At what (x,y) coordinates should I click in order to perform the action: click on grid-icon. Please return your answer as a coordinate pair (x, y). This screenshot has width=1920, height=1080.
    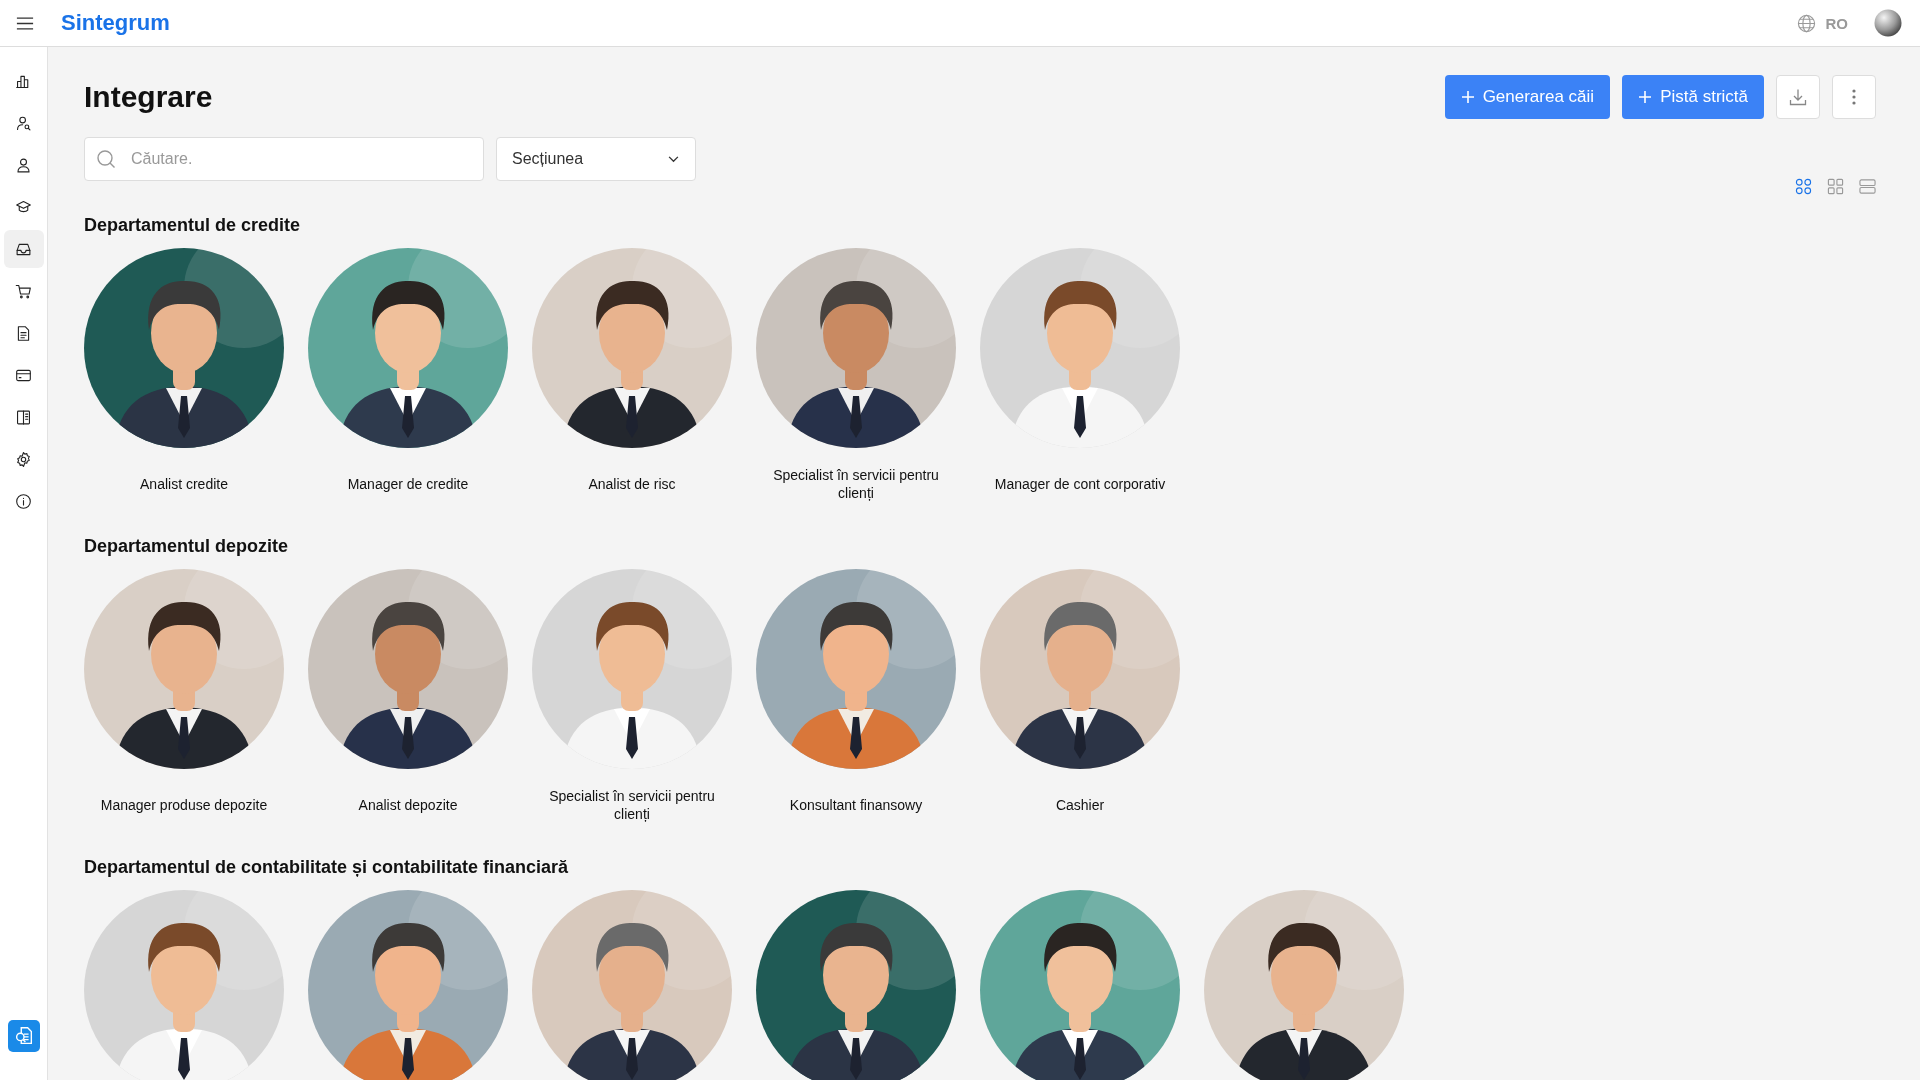
    Looking at the image, I should click on (1835, 186).